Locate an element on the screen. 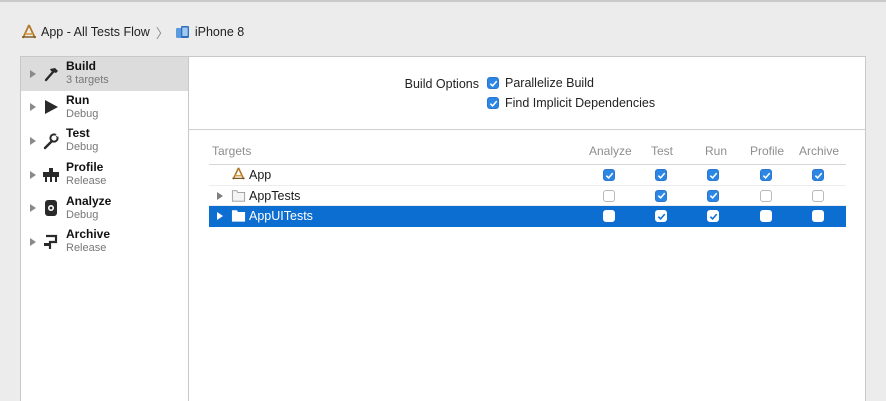 This screenshot has height=401, width=886. window-top-border is located at coordinates (443, 1).